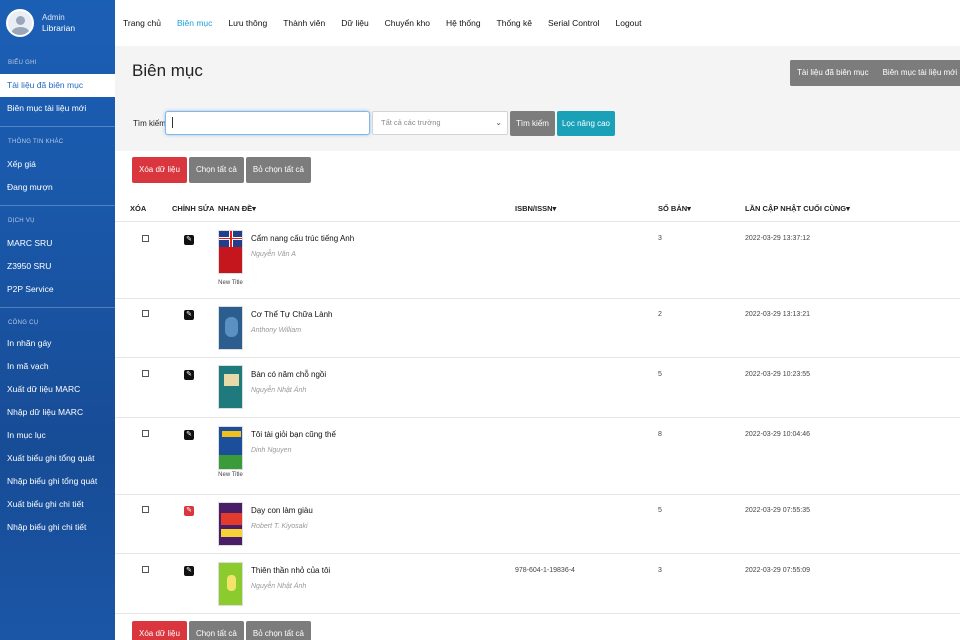 Image resolution: width=960 pixels, height=640 pixels. I want to click on header-title: NHAN ĐỀ▾, so click(237, 208).